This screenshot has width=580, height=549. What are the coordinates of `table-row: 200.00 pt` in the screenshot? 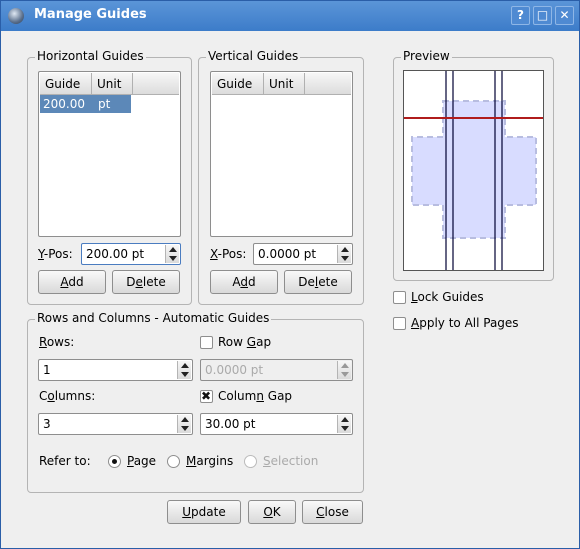 It's located at (85, 104).